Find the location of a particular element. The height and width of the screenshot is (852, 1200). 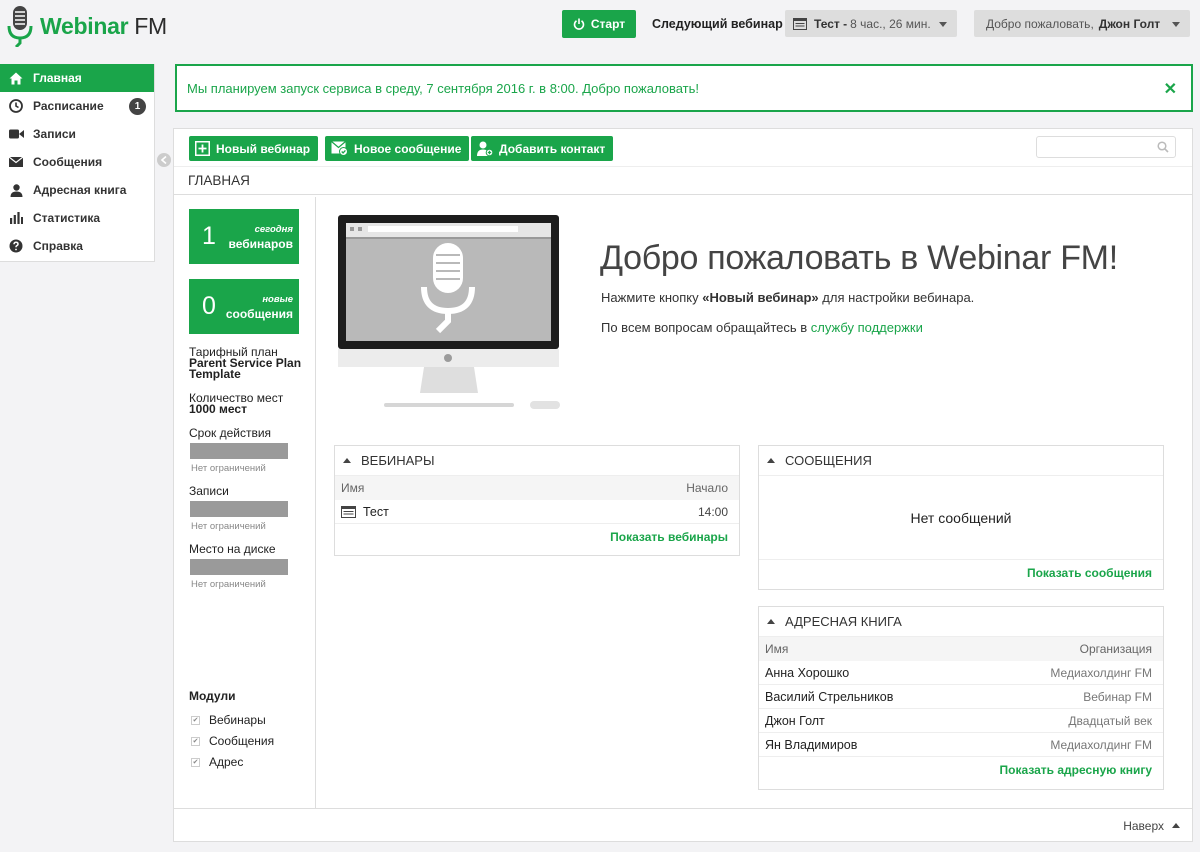

sidebar-item-messages: Сообщения is located at coordinates (77, 162).